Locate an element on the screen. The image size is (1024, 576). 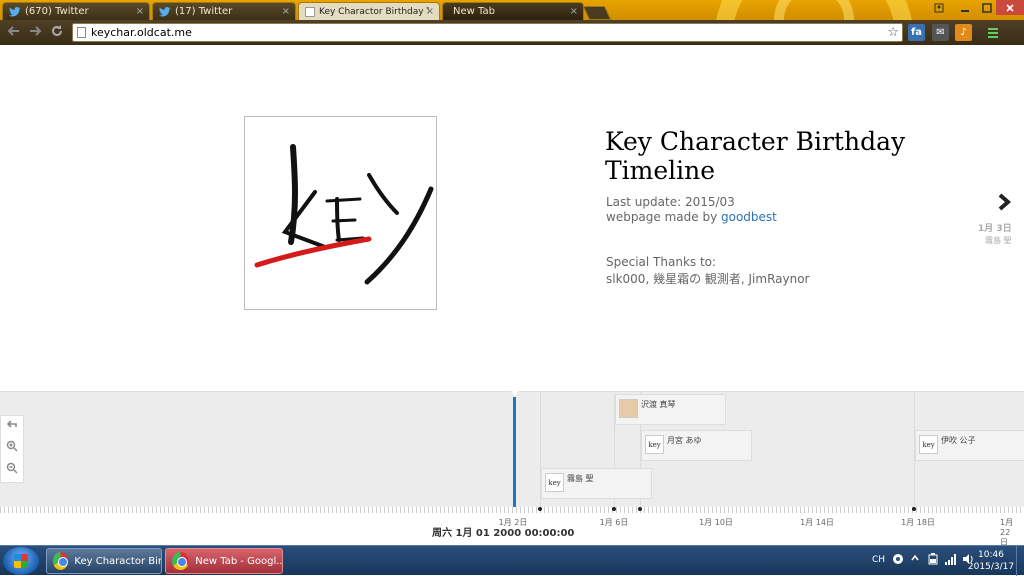
next-slide-date: 1月 3日 is located at coordinates (995, 227).